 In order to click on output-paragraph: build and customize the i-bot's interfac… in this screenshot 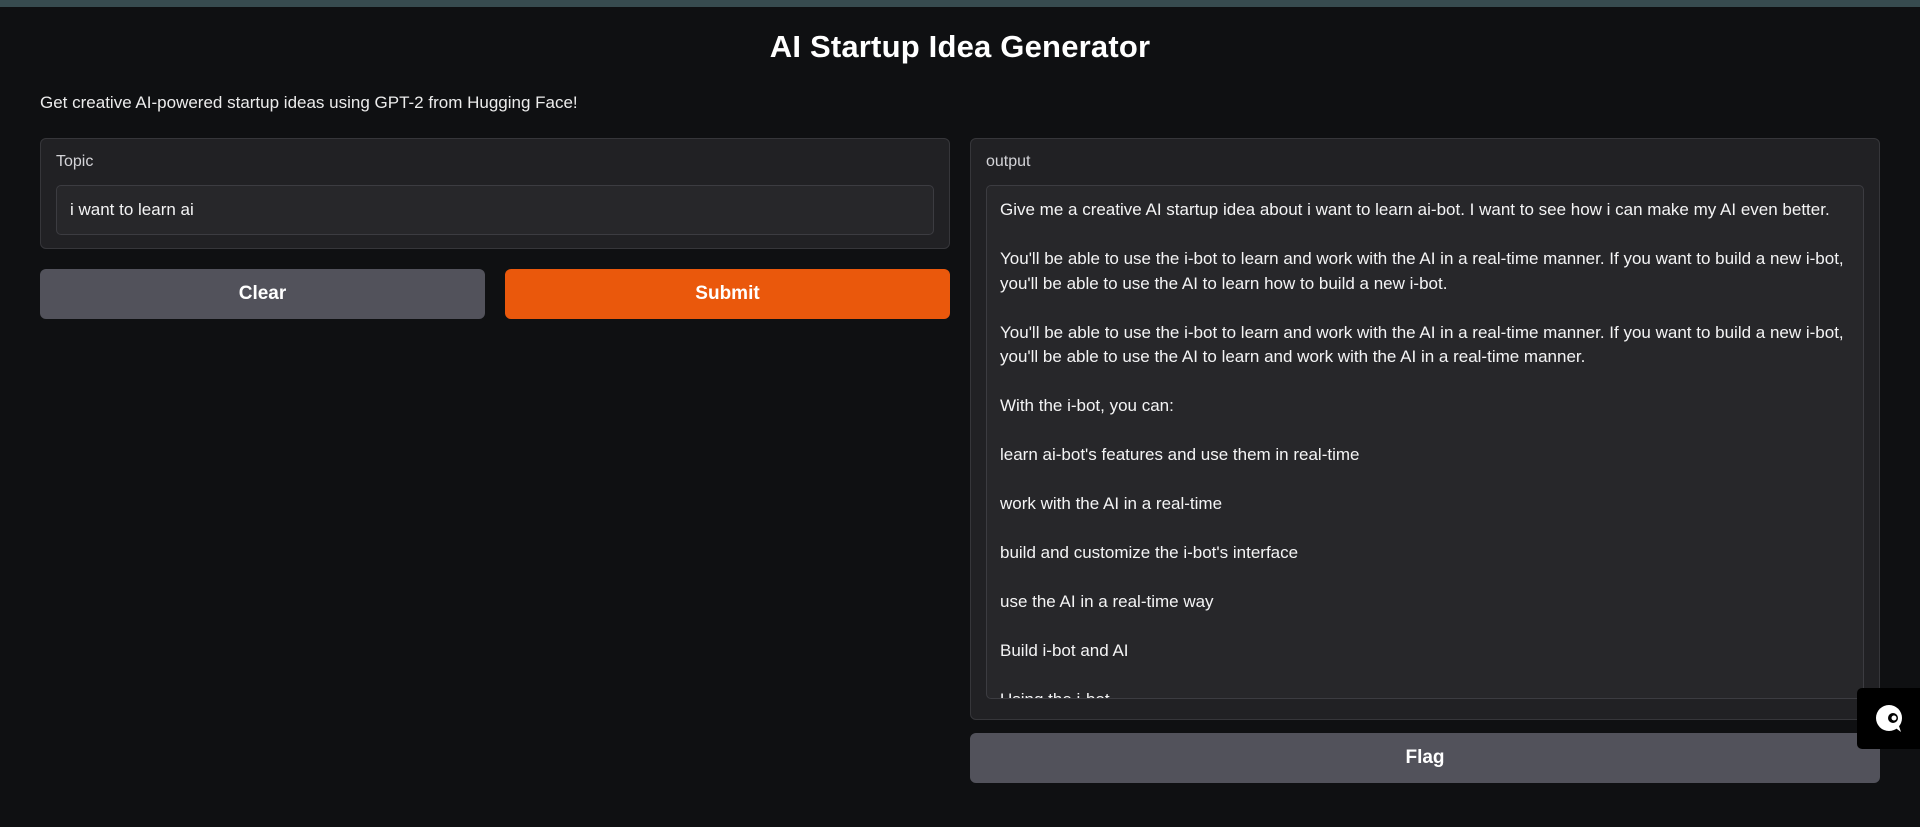, I will do `click(1149, 552)`.